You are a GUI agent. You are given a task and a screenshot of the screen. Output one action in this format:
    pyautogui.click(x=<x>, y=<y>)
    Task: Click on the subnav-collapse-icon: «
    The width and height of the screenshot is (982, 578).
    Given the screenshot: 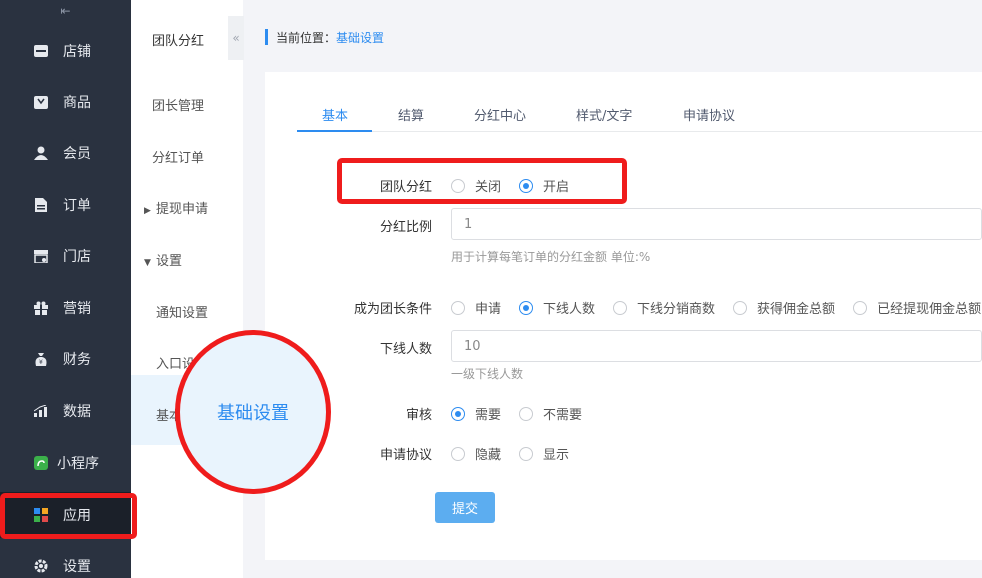 What is the action you would take?
    pyautogui.click(x=236, y=38)
    